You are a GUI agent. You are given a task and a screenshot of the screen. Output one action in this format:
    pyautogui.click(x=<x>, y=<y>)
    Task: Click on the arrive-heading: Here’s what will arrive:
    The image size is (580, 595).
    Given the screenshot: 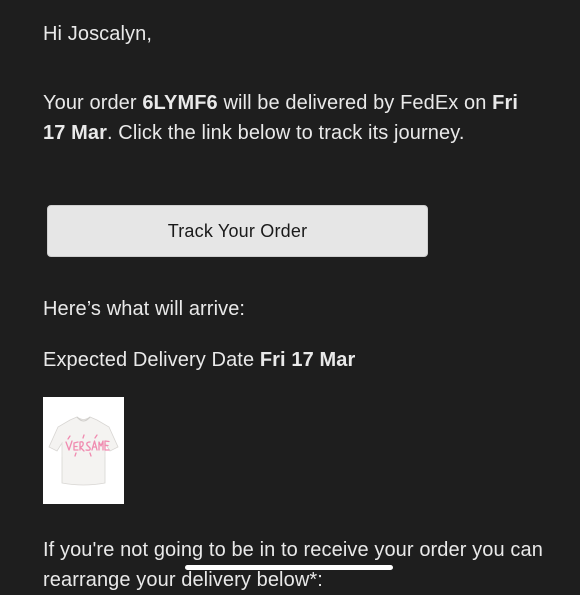 What is the action you would take?
    pyautogui.click(x=144, y=309)
    